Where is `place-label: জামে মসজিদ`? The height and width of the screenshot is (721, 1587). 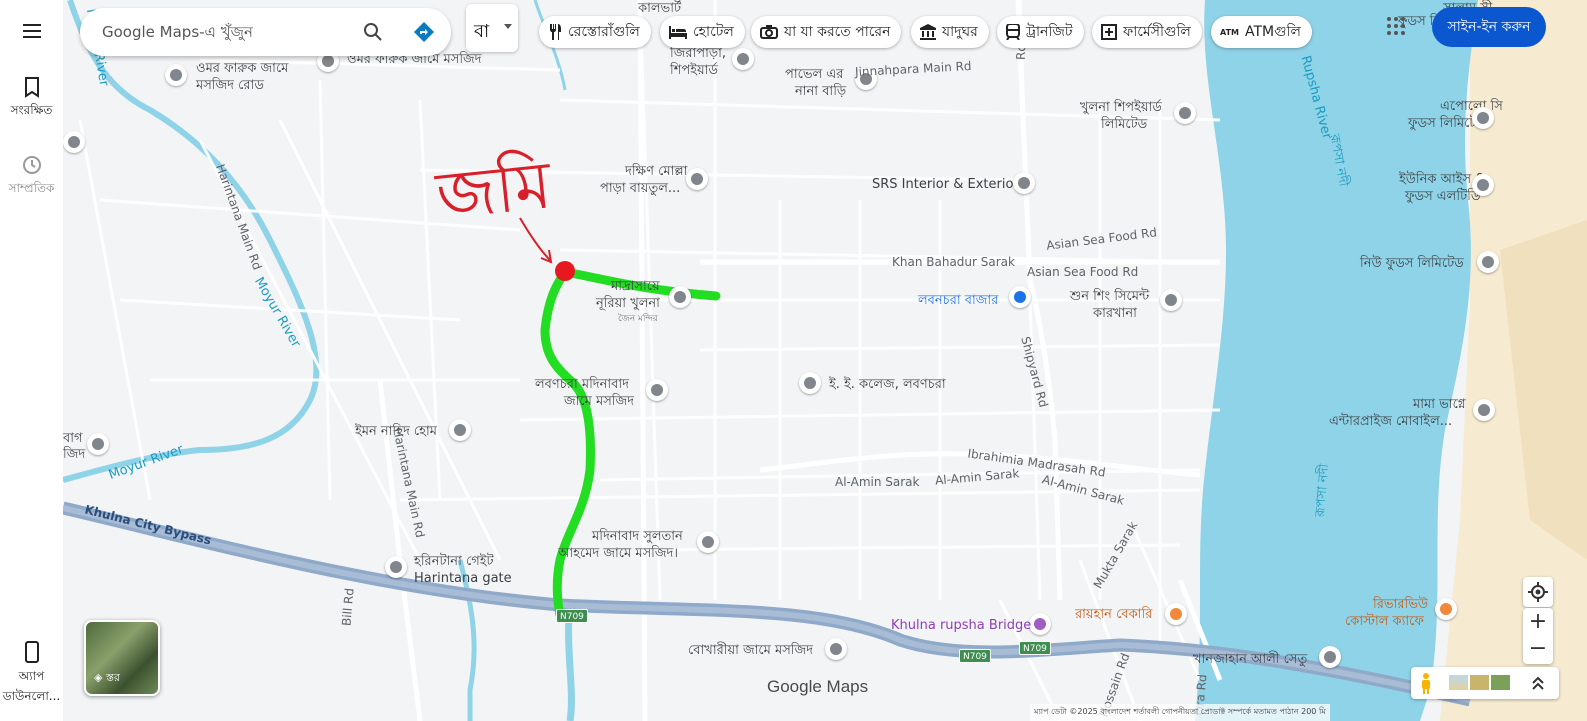
place-label: জামে মসজিদ is located at coordinates (599, 401).